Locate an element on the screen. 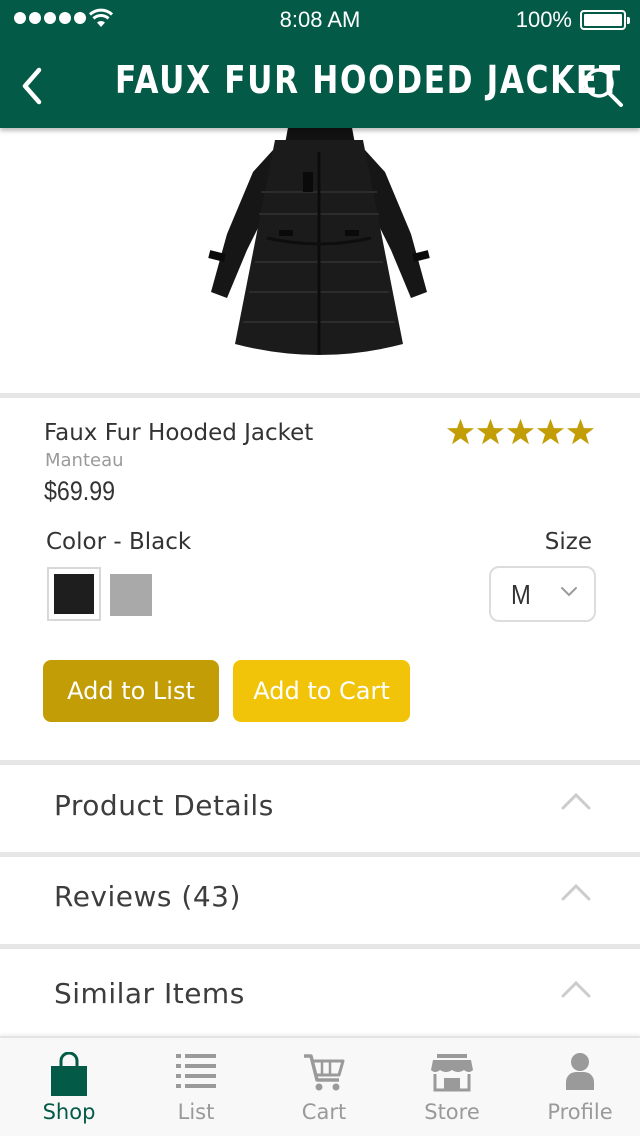  tab-profile: Profile is located at coordinates (578, 1087).